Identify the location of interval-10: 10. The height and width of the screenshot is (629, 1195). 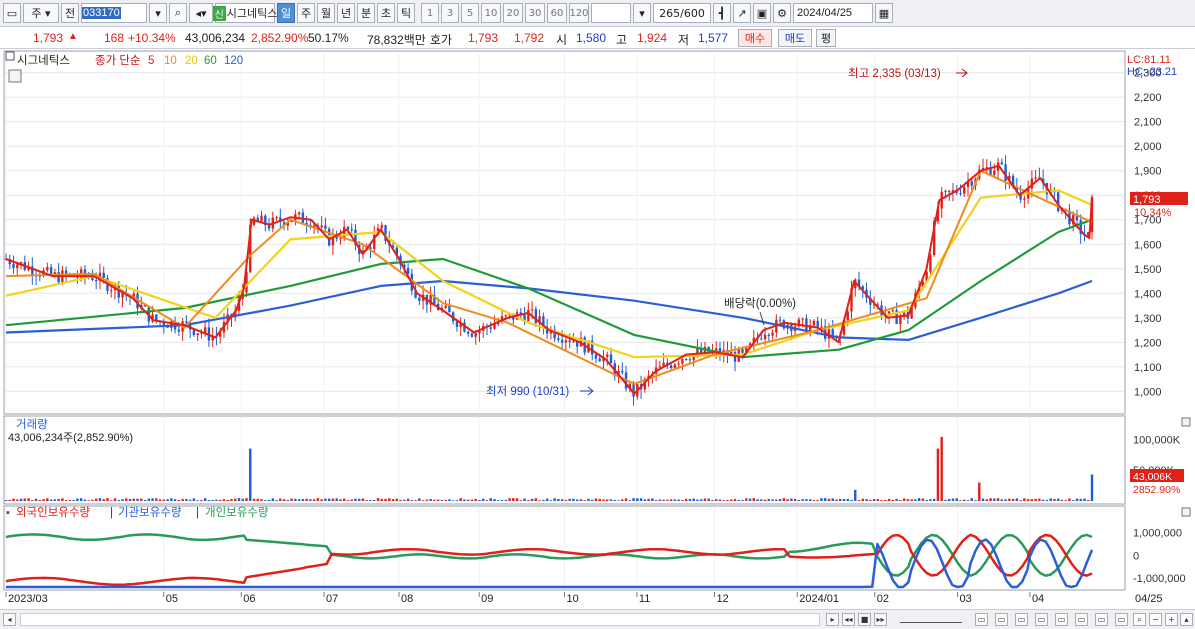
(491, 13).